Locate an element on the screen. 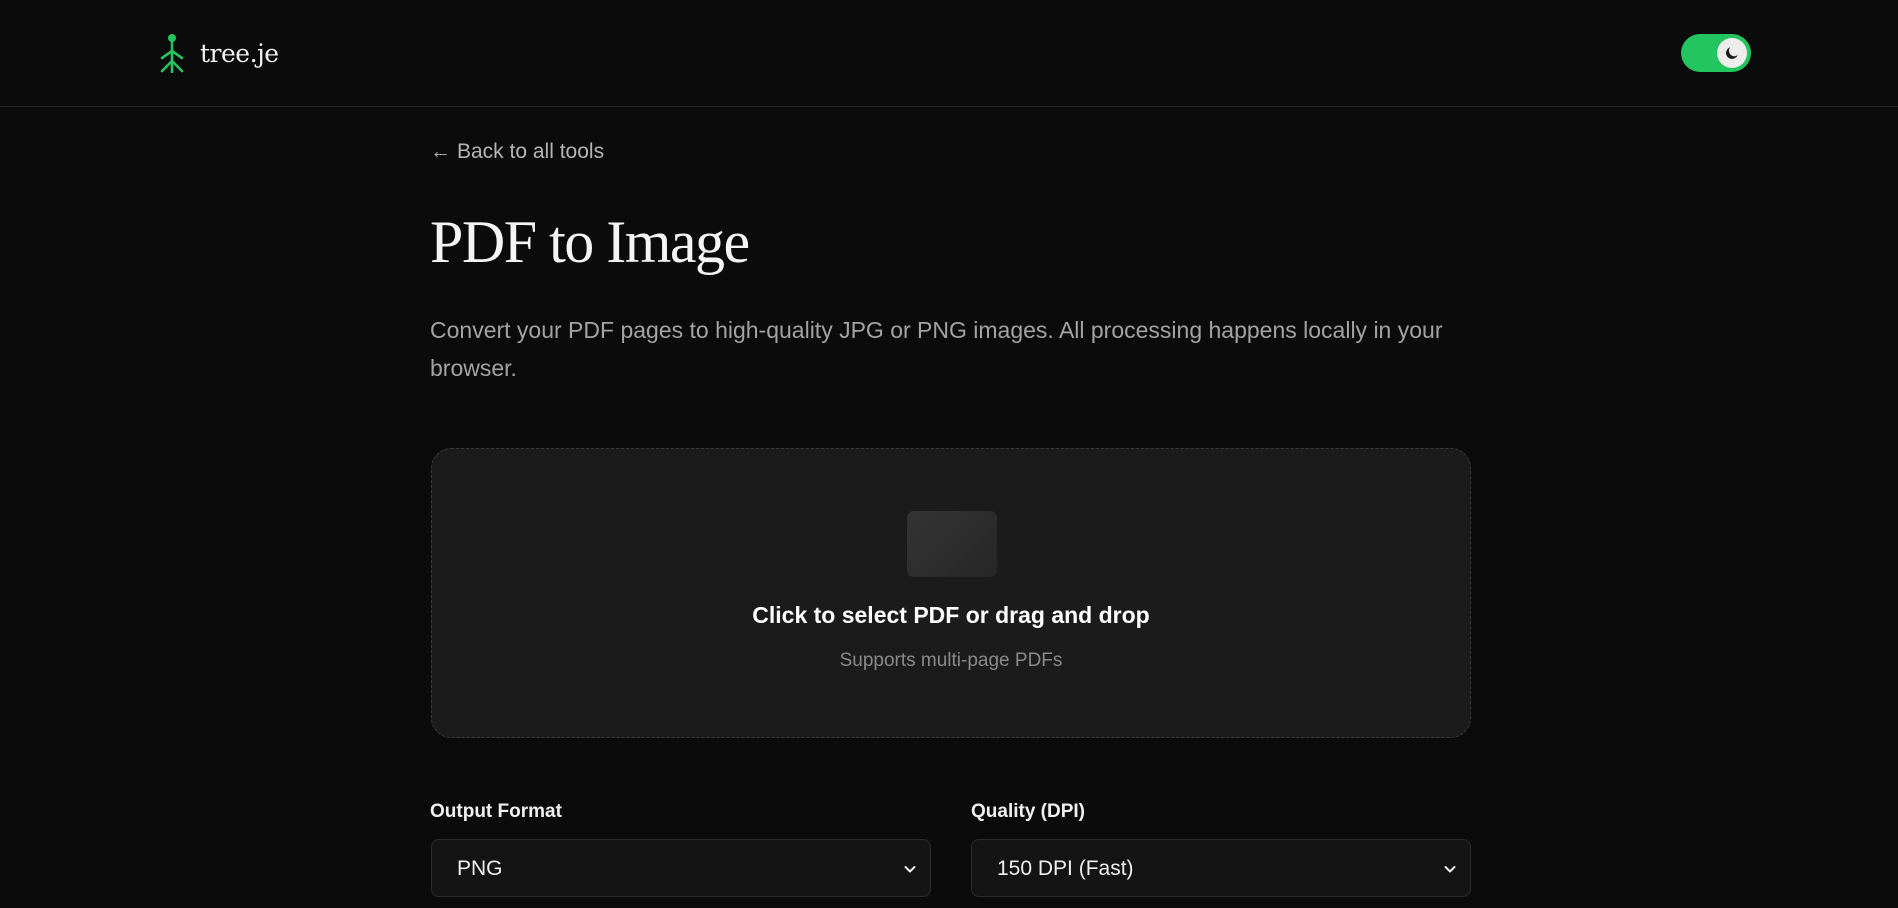  logo-link: tree.je is located at coordinates (218, 53).